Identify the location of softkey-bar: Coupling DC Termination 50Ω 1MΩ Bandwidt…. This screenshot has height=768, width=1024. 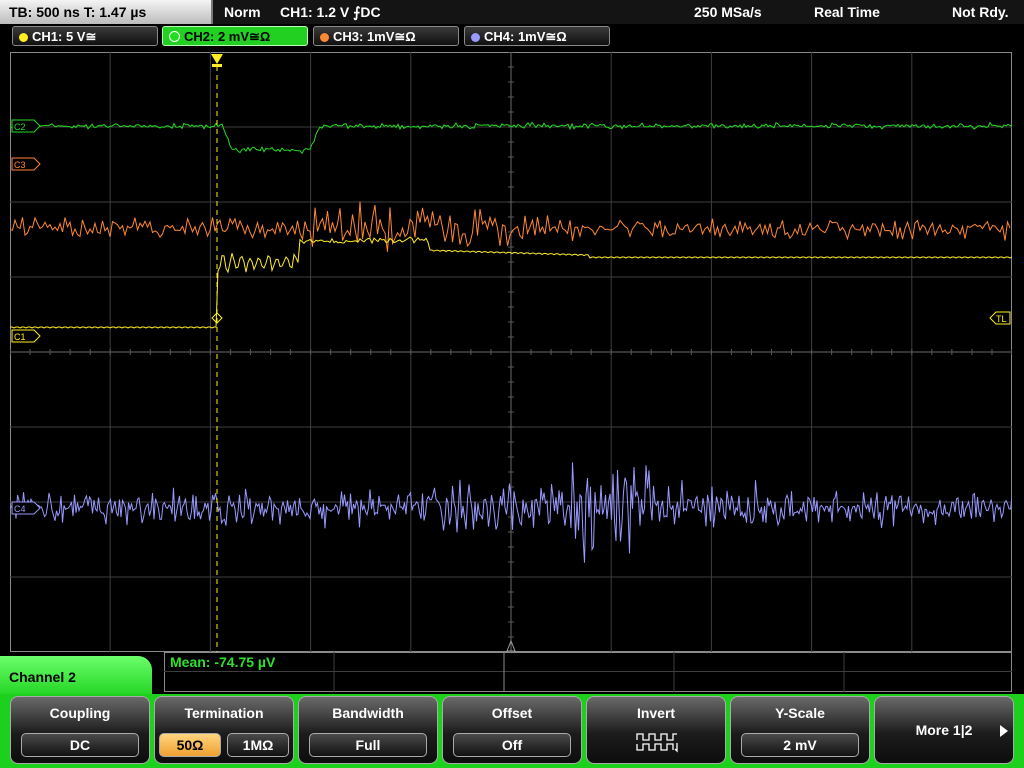
(512, 731).